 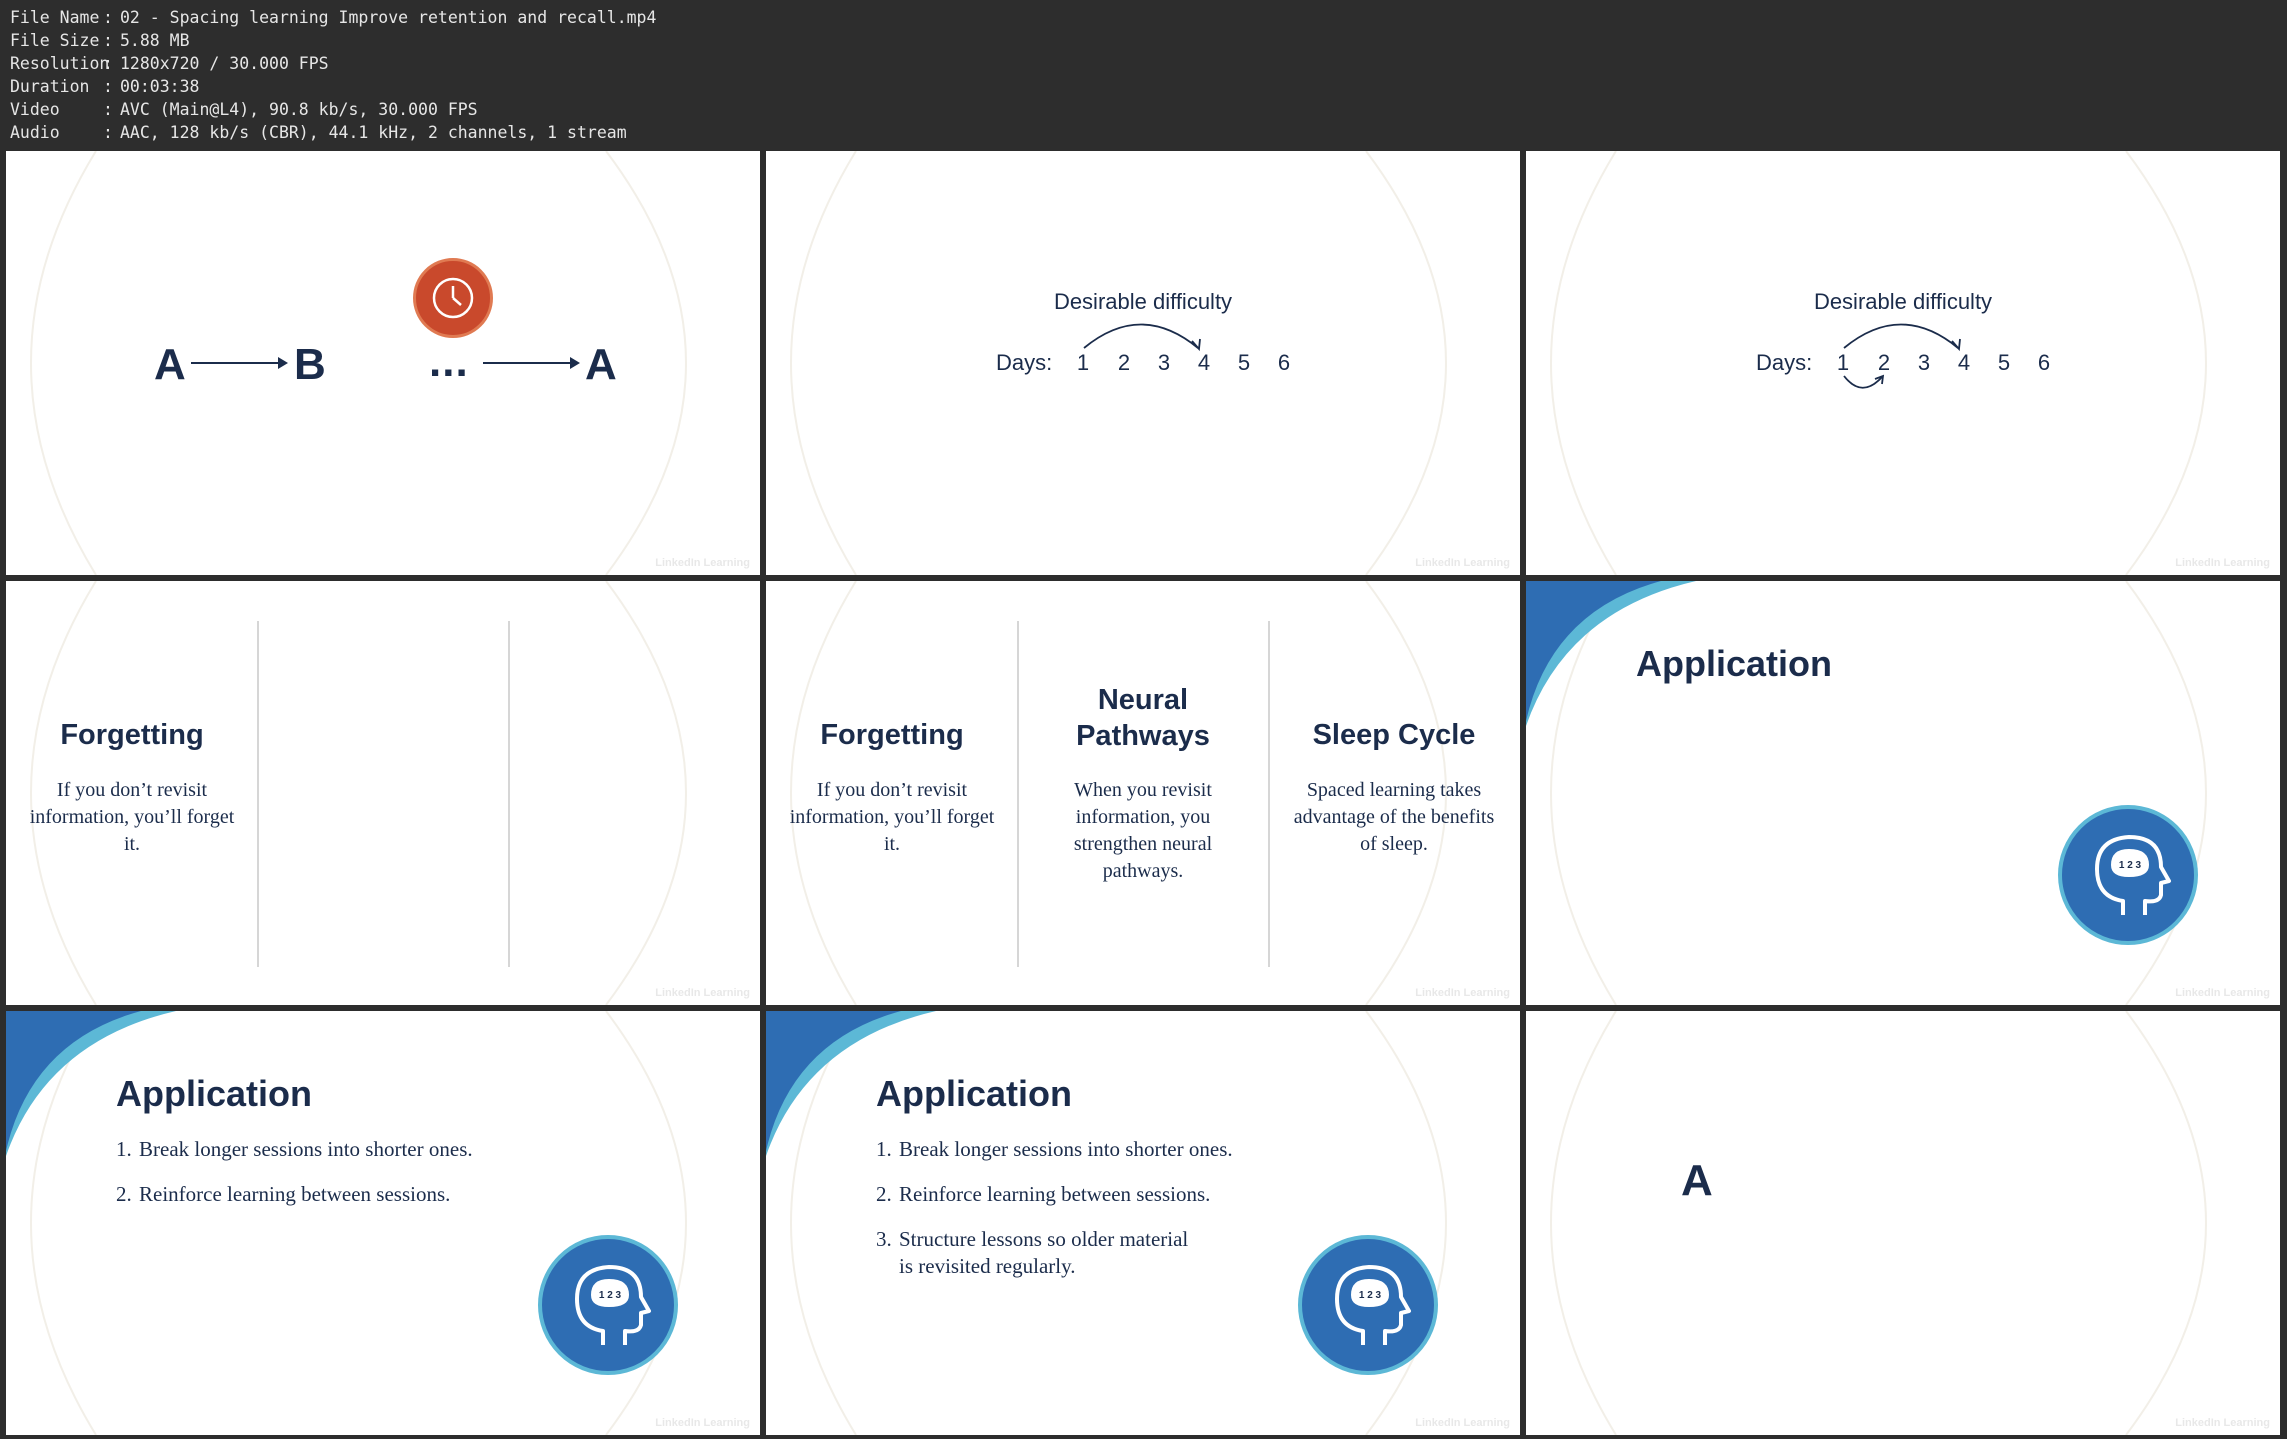 I want to click on info-row-duration: Duration : 00:03:38, so click(x=105, y=86).